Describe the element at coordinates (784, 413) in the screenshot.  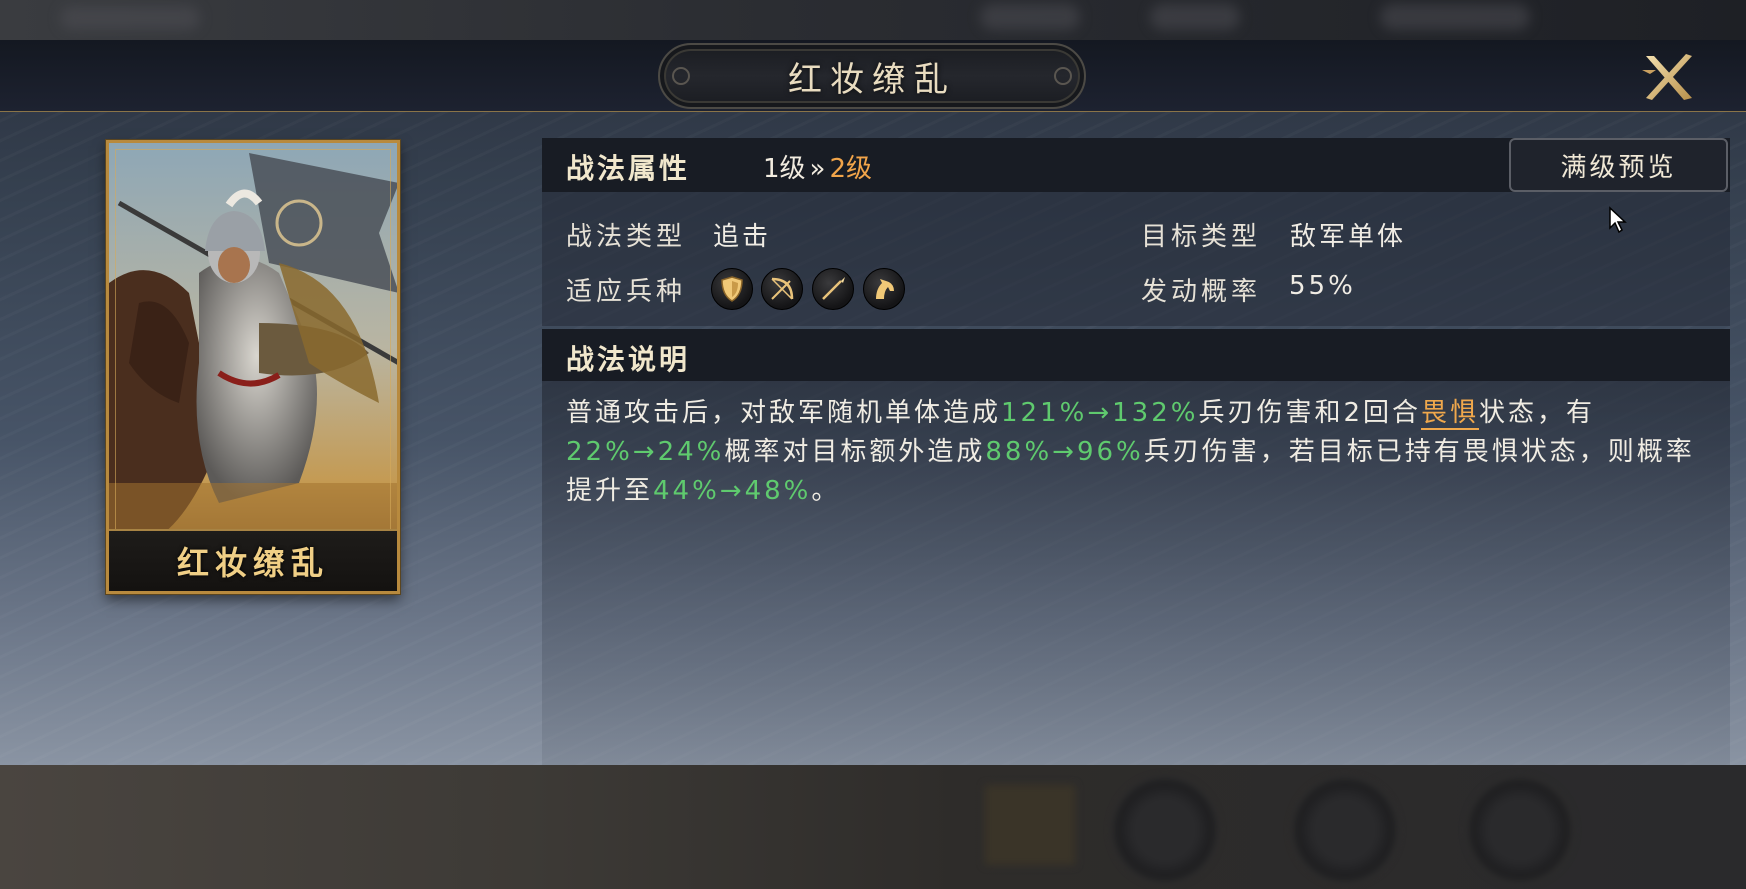
I see `desc-segment: 普通攻击后，对敌军随机单体造成` at that location.